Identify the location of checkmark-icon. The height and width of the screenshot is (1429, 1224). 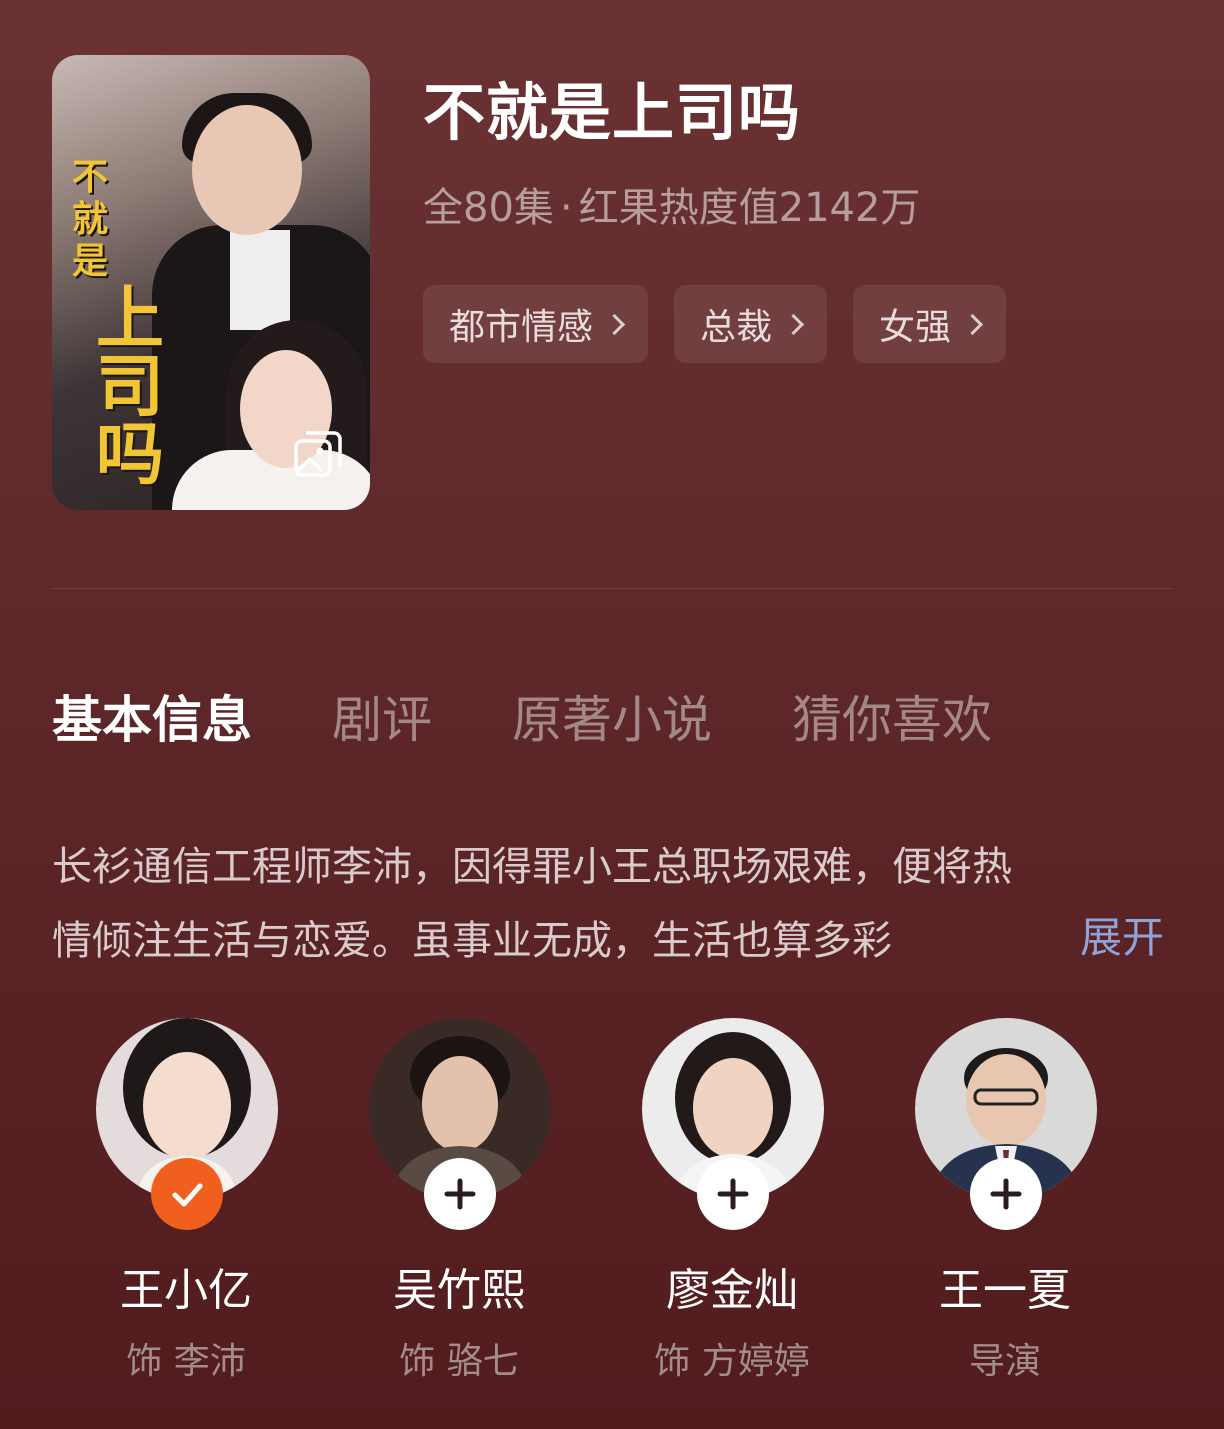
(187, 1195).